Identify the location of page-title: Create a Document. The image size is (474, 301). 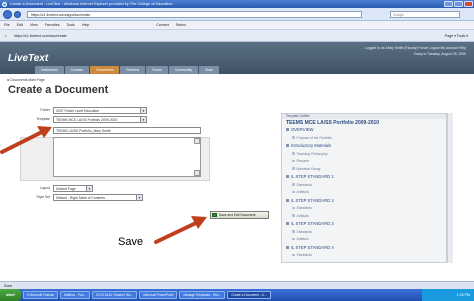
(58, 90).